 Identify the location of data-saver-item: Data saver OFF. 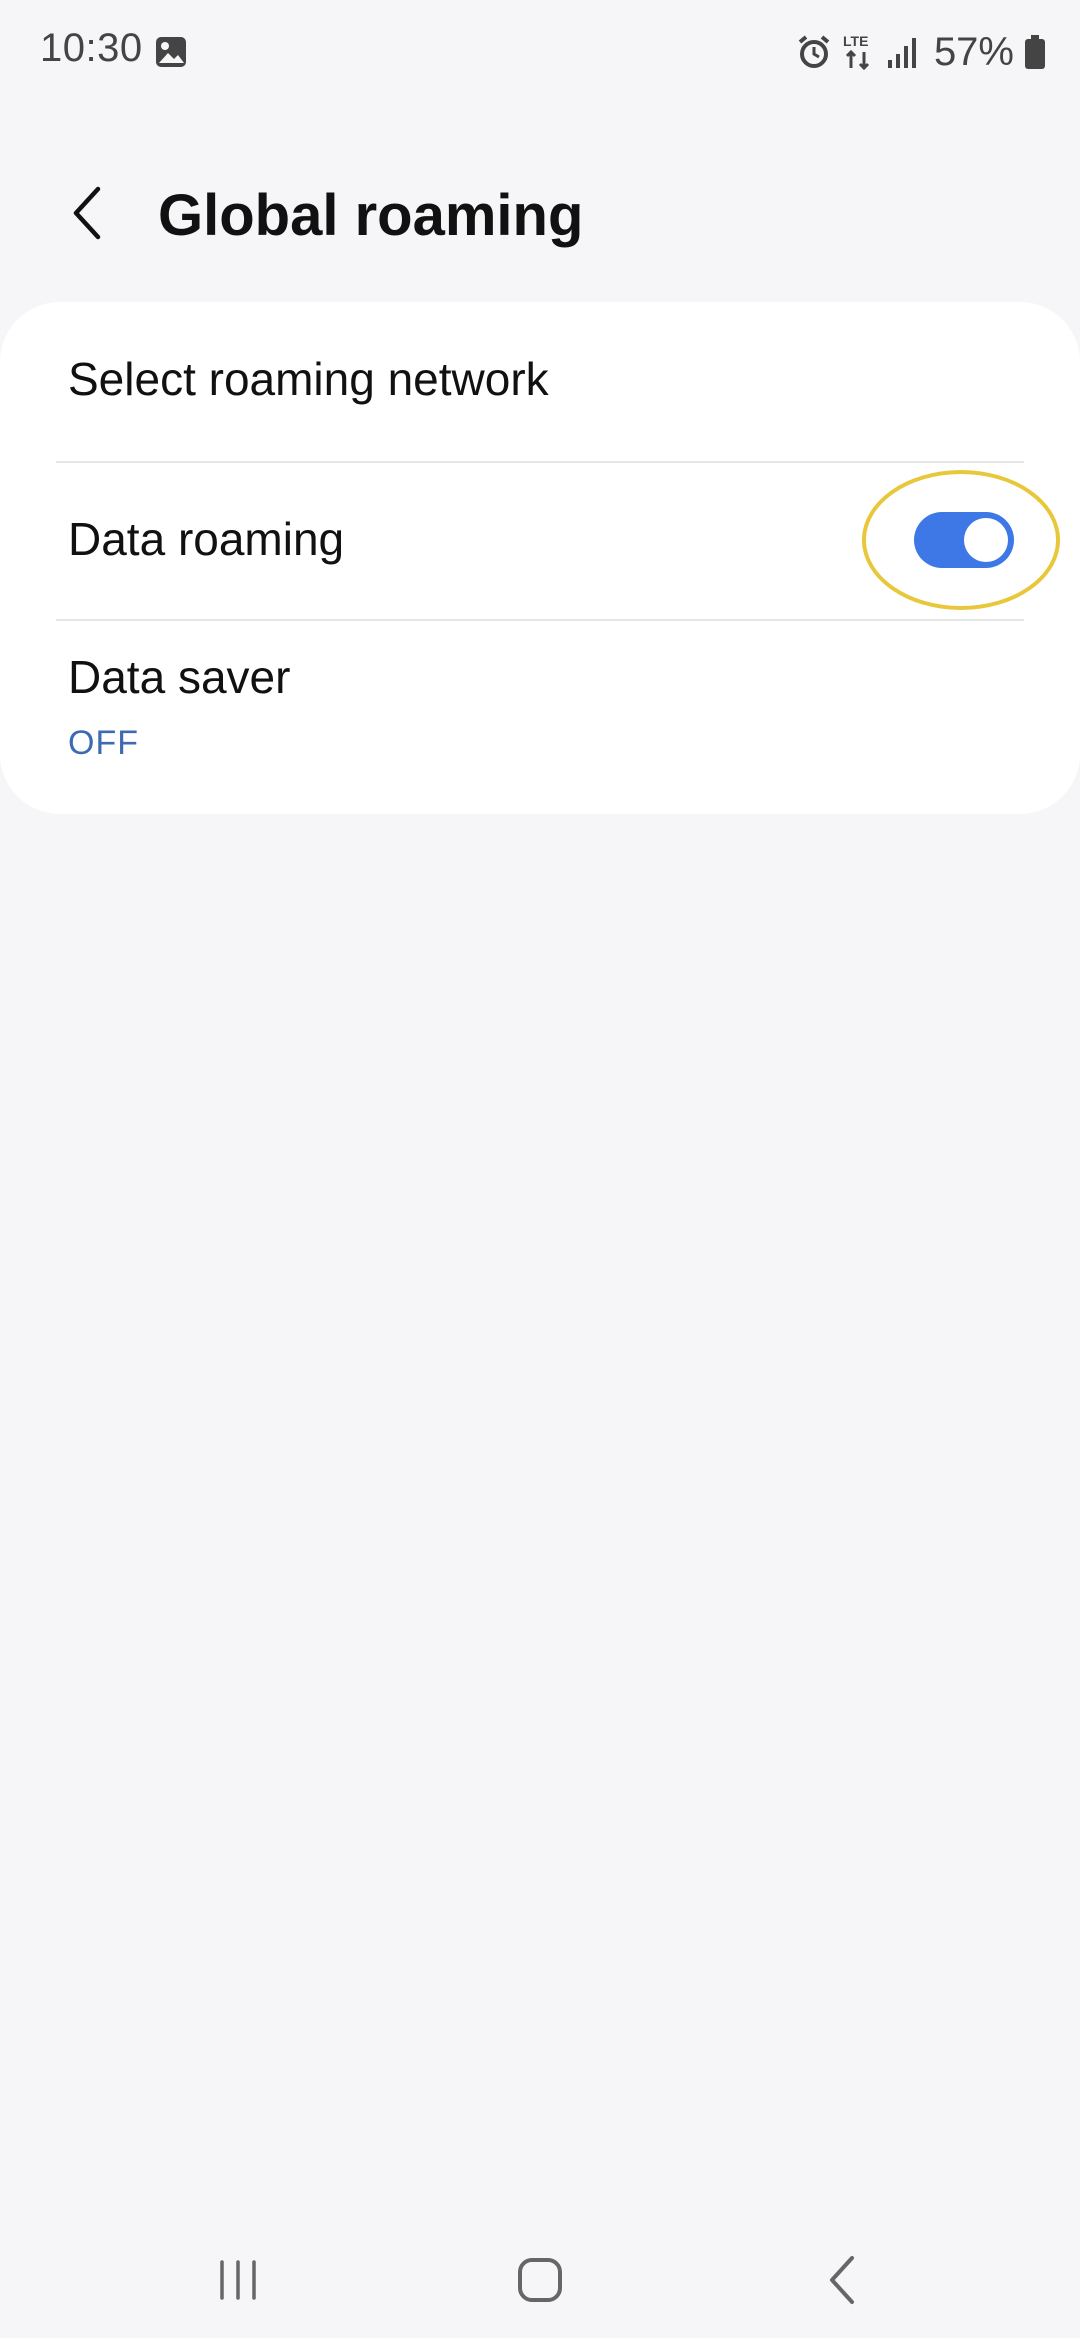
(540, 717).